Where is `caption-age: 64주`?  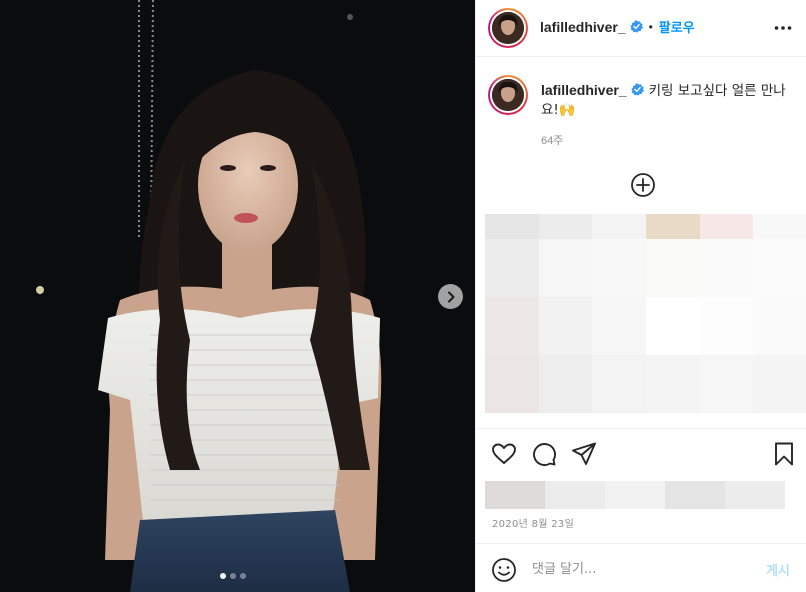
caption-age: 64주 is located at coordinates (552, 140).